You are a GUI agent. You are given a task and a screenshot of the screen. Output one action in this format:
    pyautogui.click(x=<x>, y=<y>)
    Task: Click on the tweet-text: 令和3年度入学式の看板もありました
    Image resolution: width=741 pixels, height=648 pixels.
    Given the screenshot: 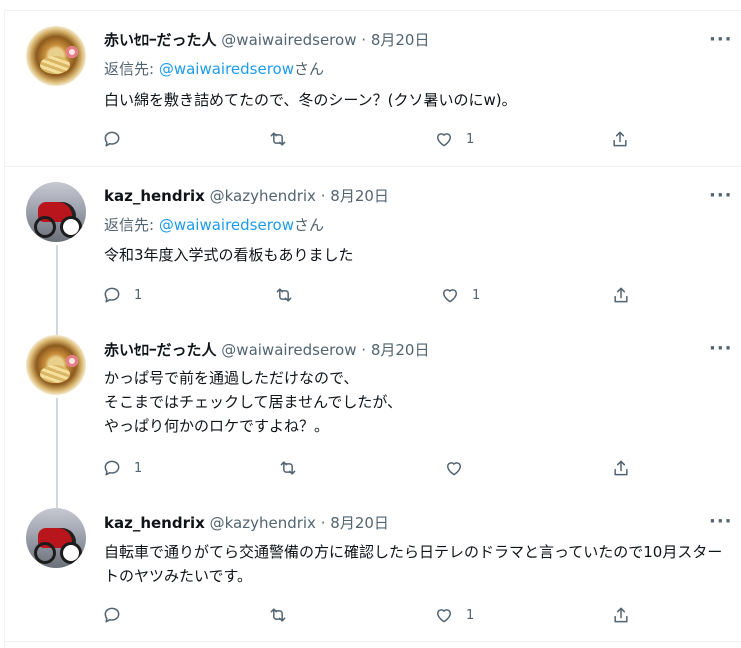 What is the action you would take?
    pyautogui.click(x=229, y=255)
    